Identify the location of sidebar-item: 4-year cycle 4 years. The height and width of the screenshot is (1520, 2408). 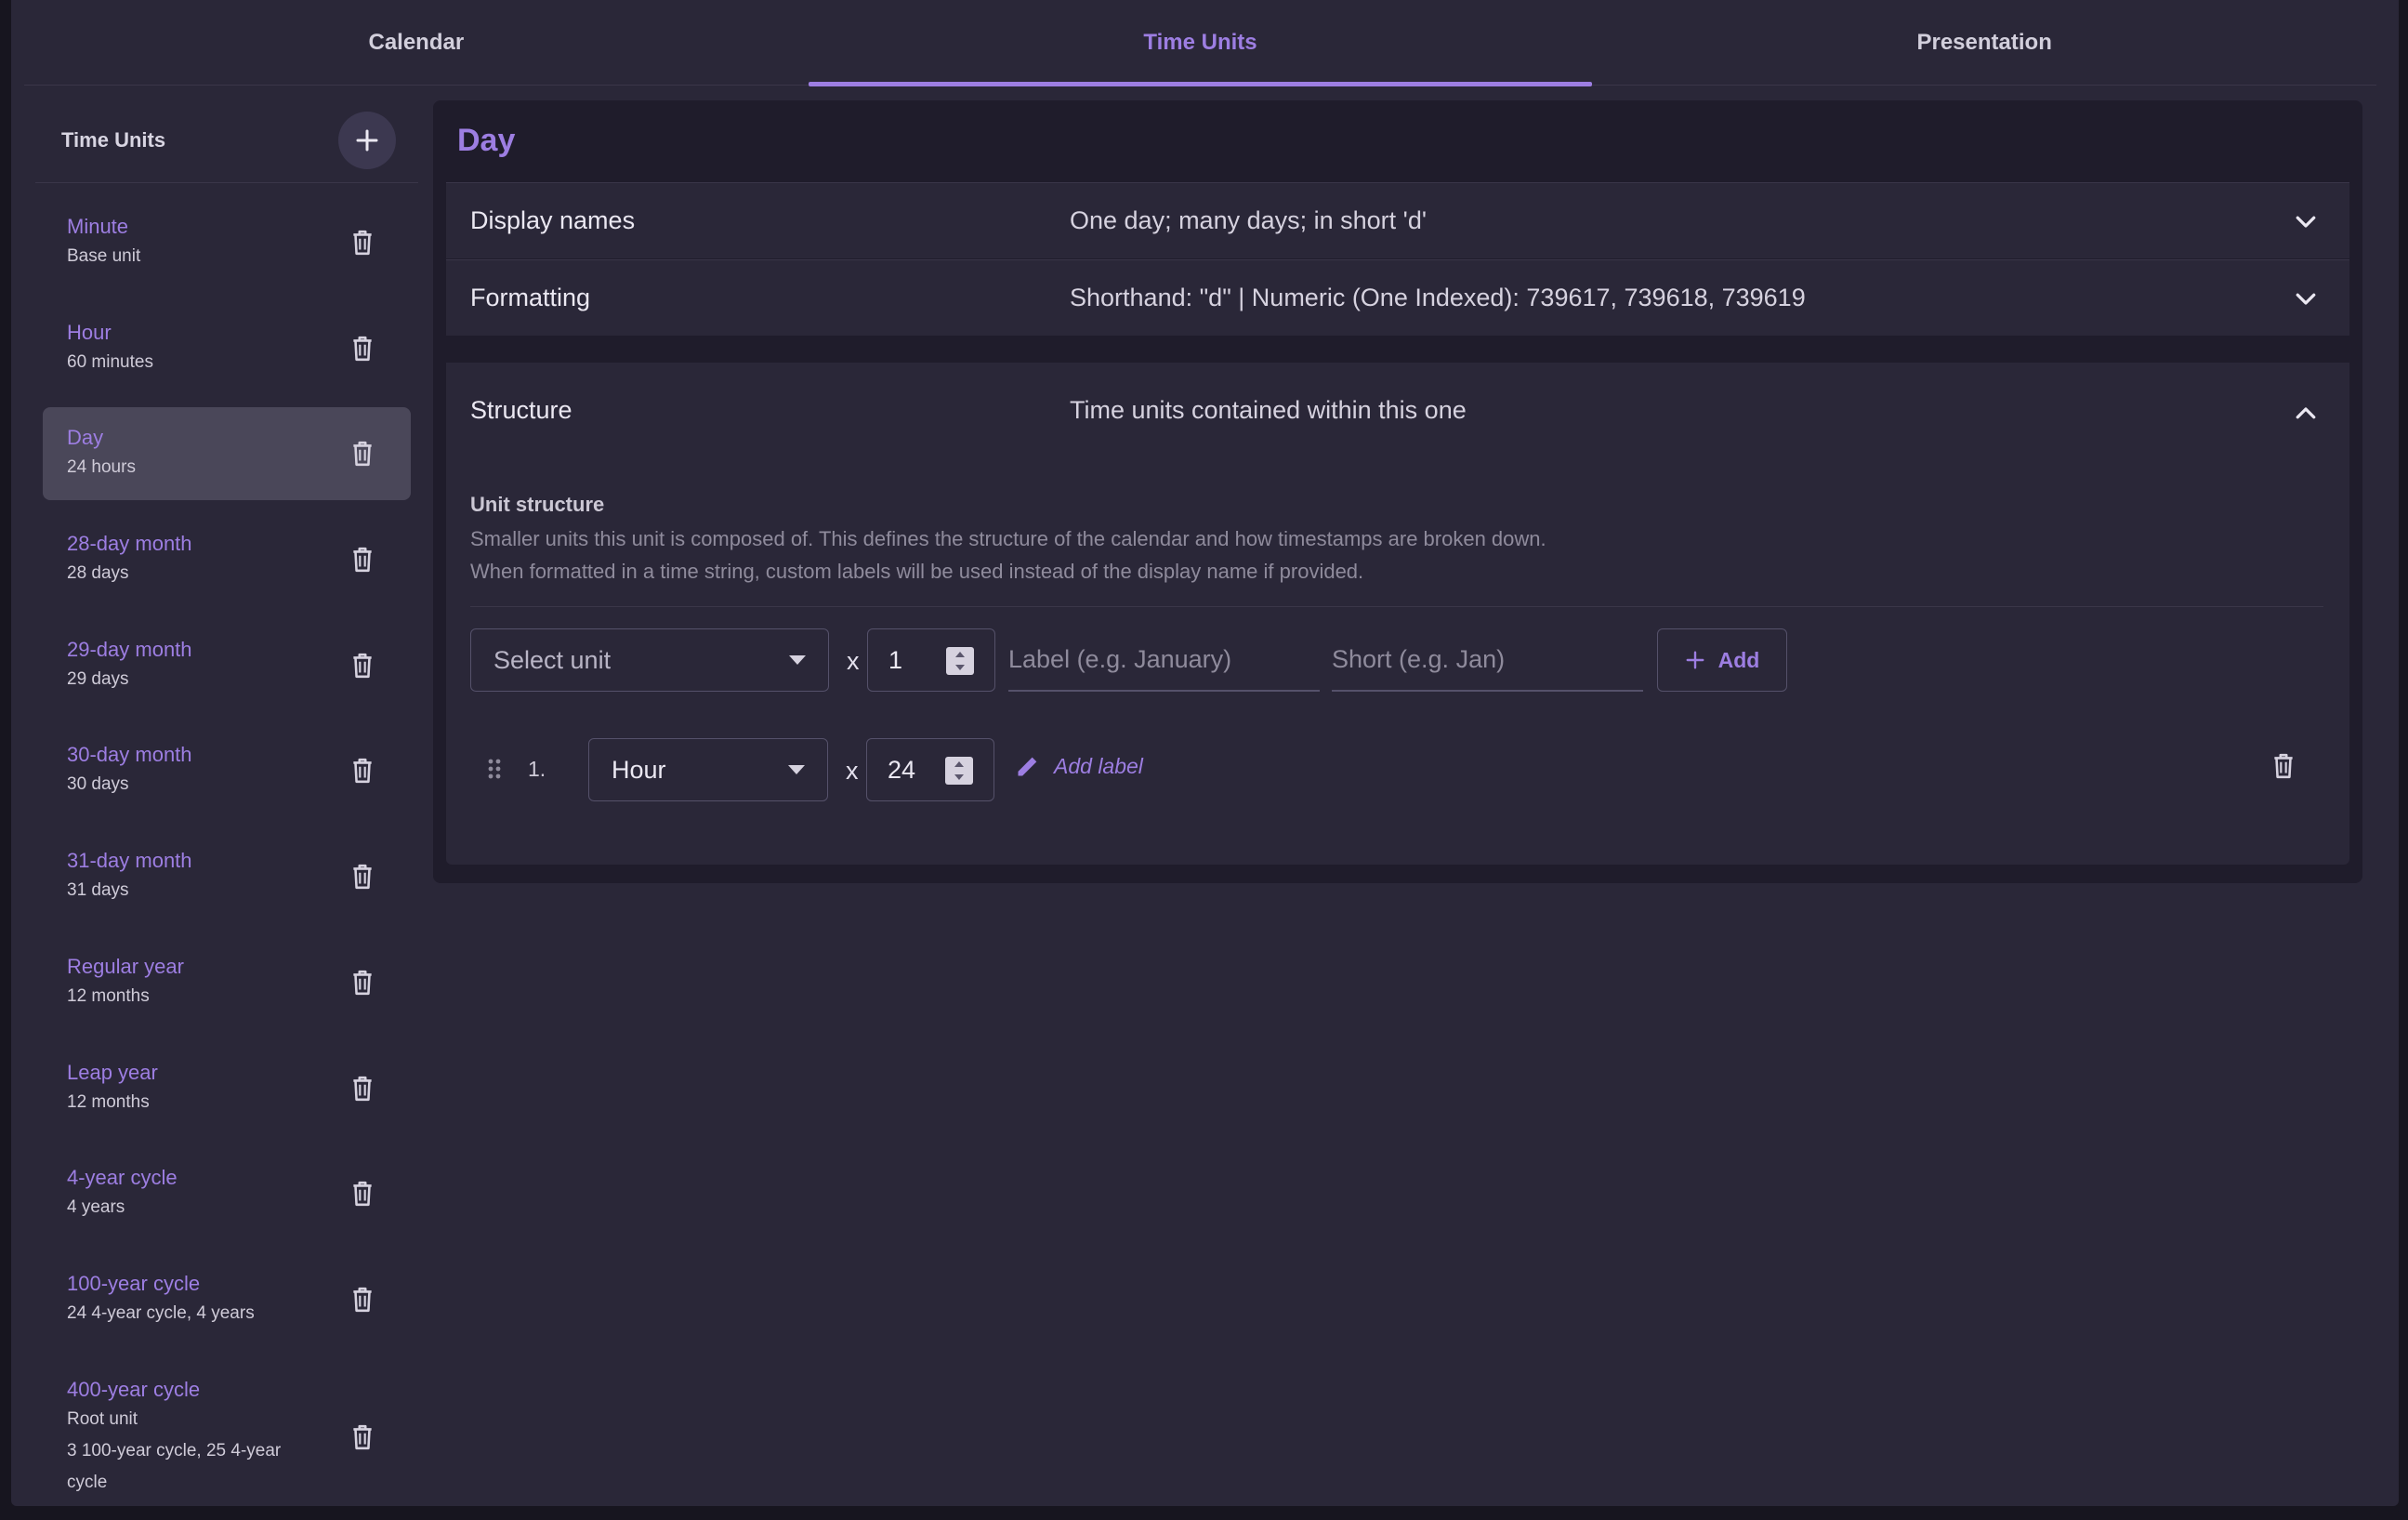
(227, 1193).